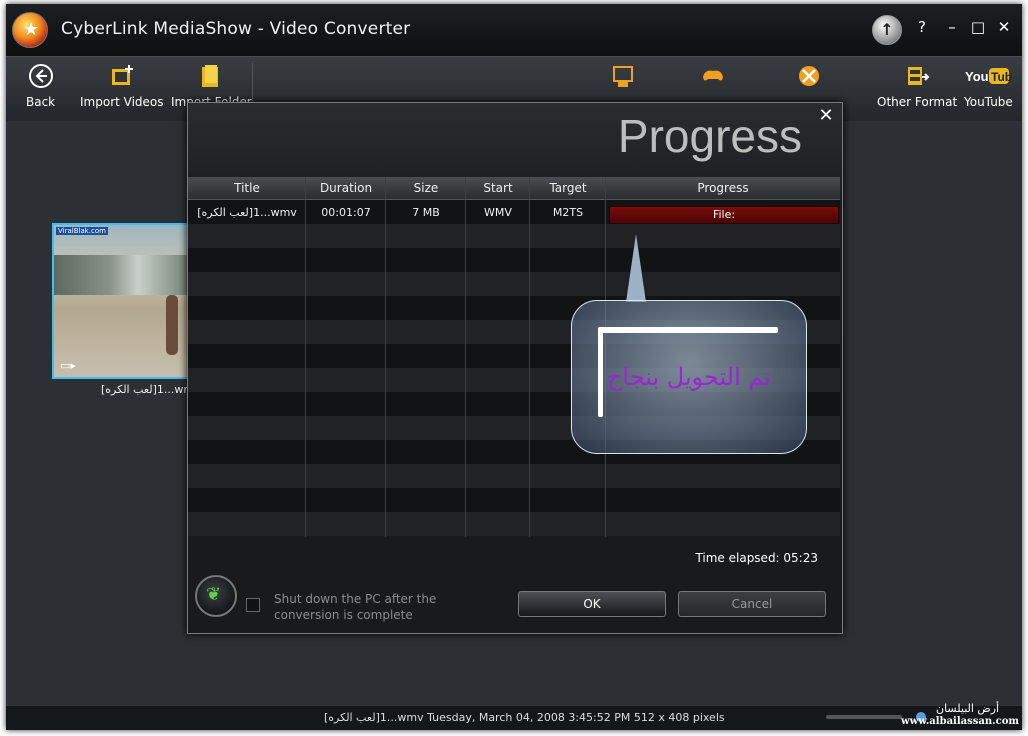 This screenshot has height=736, width=1028. What do you see at coordinates (1001, 77) in the screenshot?
I see `svg-text: Tube` at bounding box center [1001, 77].